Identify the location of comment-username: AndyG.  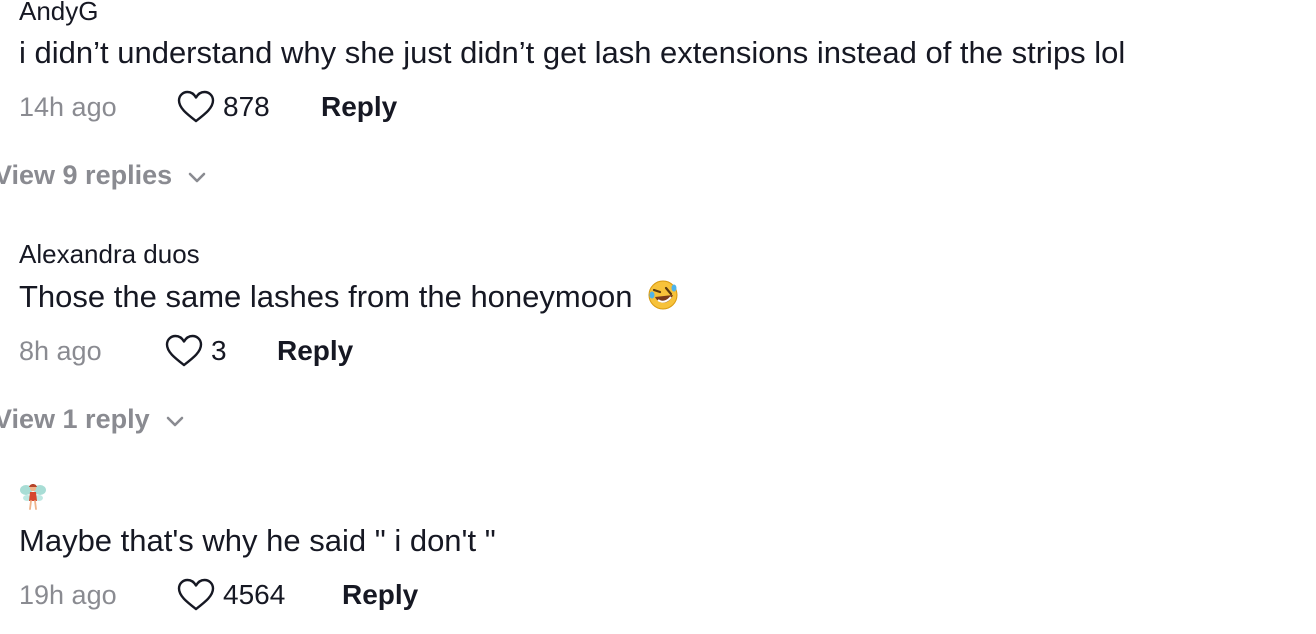
(59, 13).